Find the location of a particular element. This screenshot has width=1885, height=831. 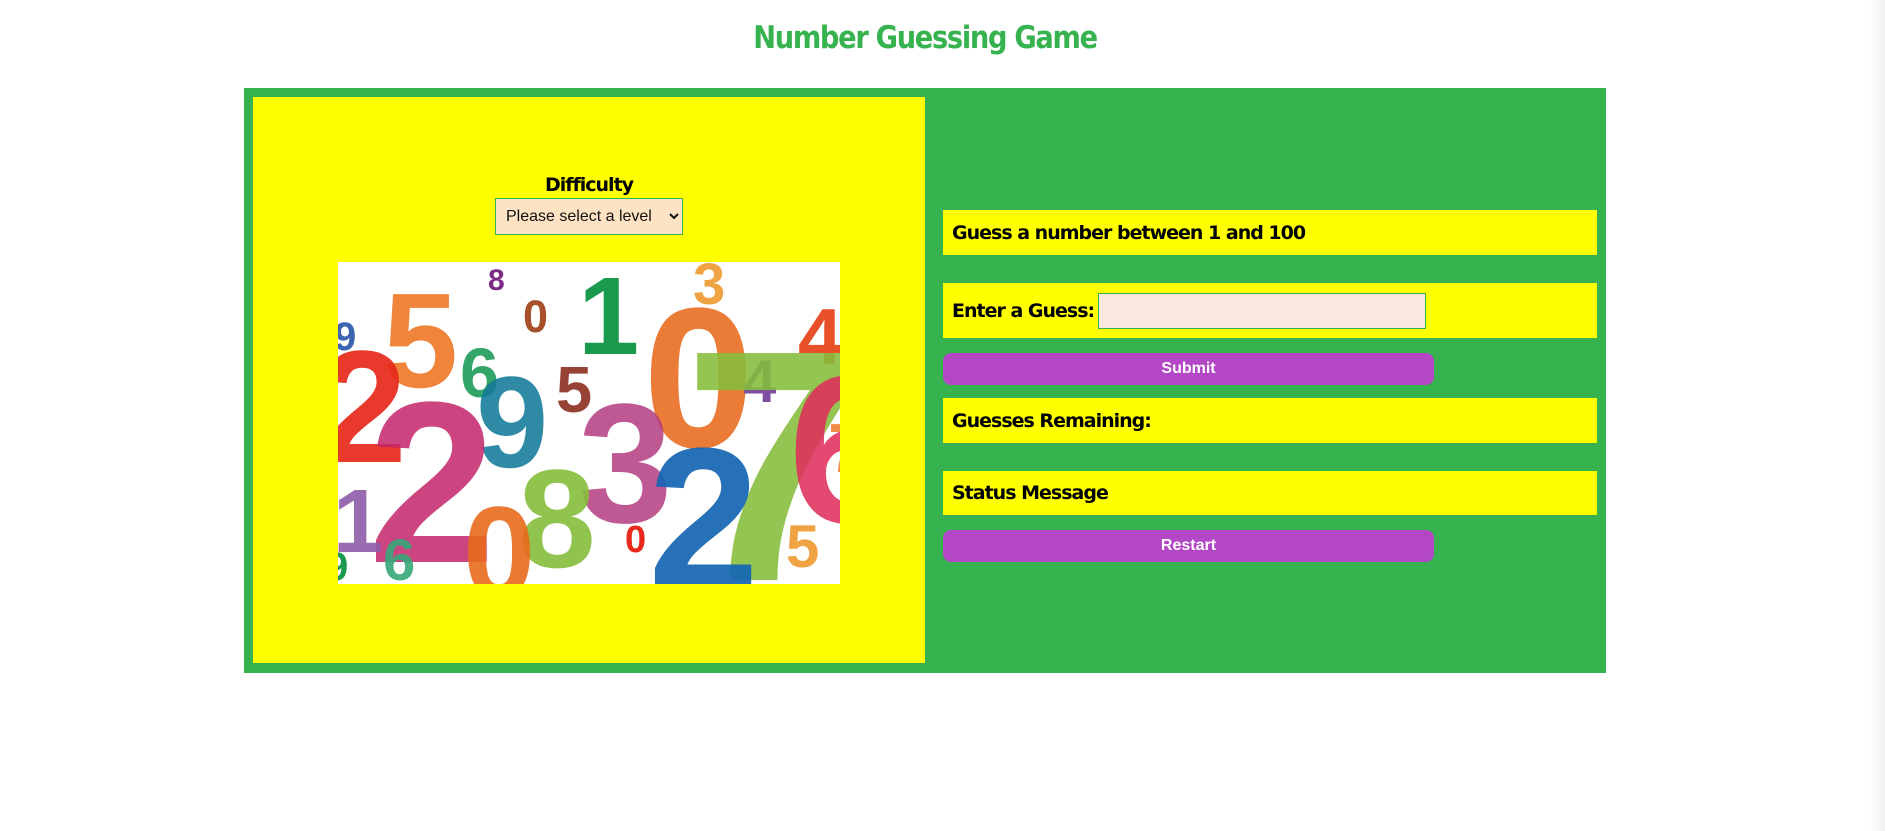

range-instruction: Guess a number between 1 and 100 is located at coordinates (1270, 232).